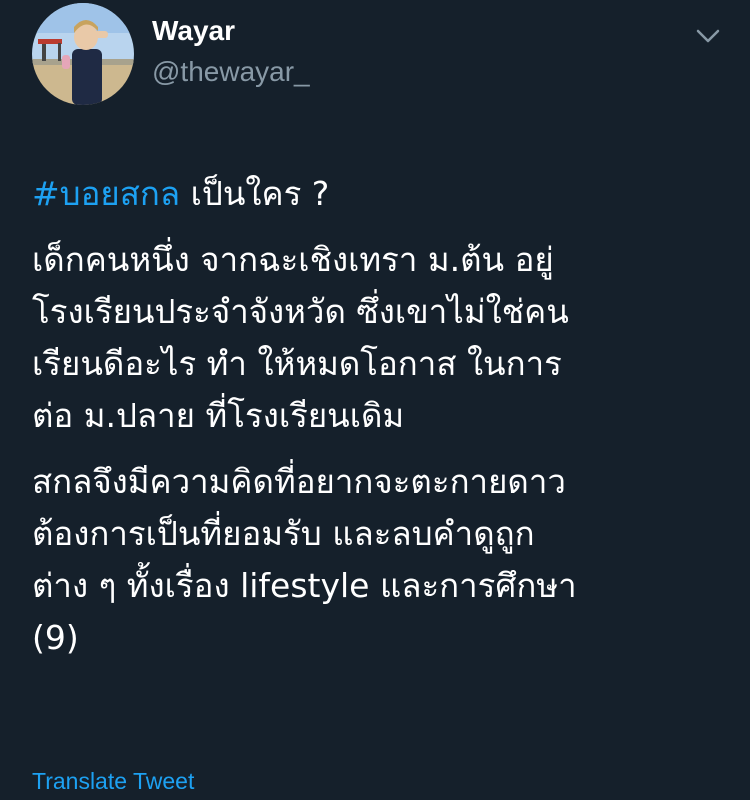 The image size is (750, 800). Describe the element at coordinates (300, 311) in the screenshot. I see `text-line: โรงเรียนประจำจังหวัด ซึ่งเขาไม่ใช่คน` at that location.